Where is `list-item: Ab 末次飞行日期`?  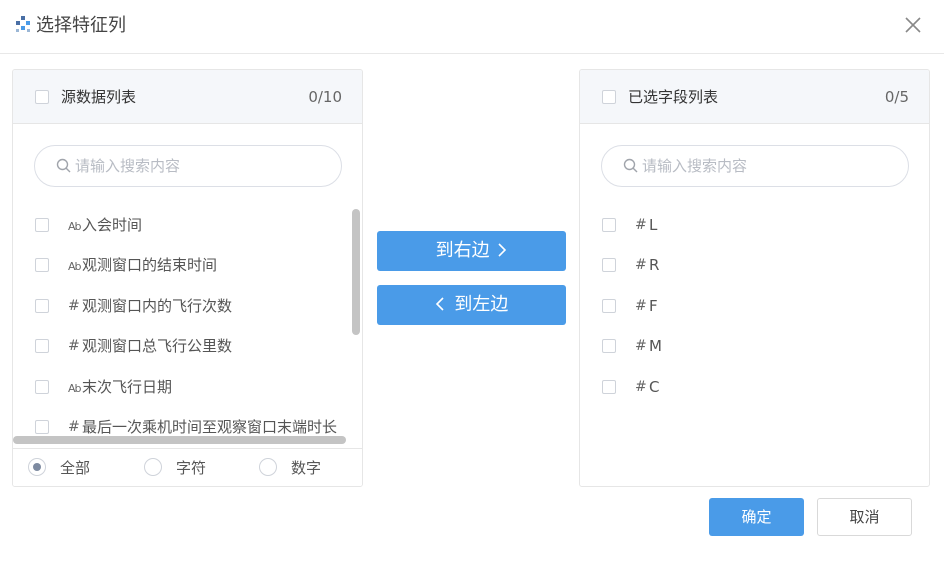 list-item: Ab 末次飞行日期 is located at coordinates (181, 387).